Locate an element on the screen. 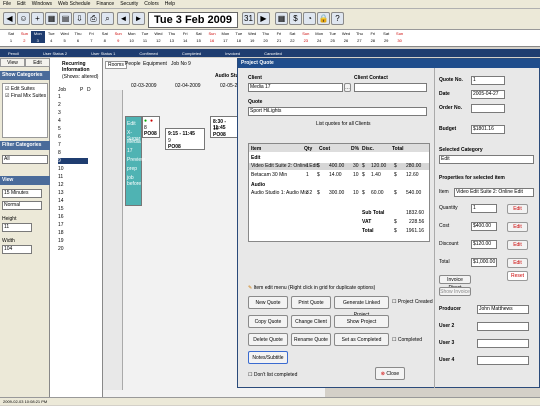 This screenshot has width=540, height=406. calendar-day: Mon 3 is located at coordinates (37, 37).